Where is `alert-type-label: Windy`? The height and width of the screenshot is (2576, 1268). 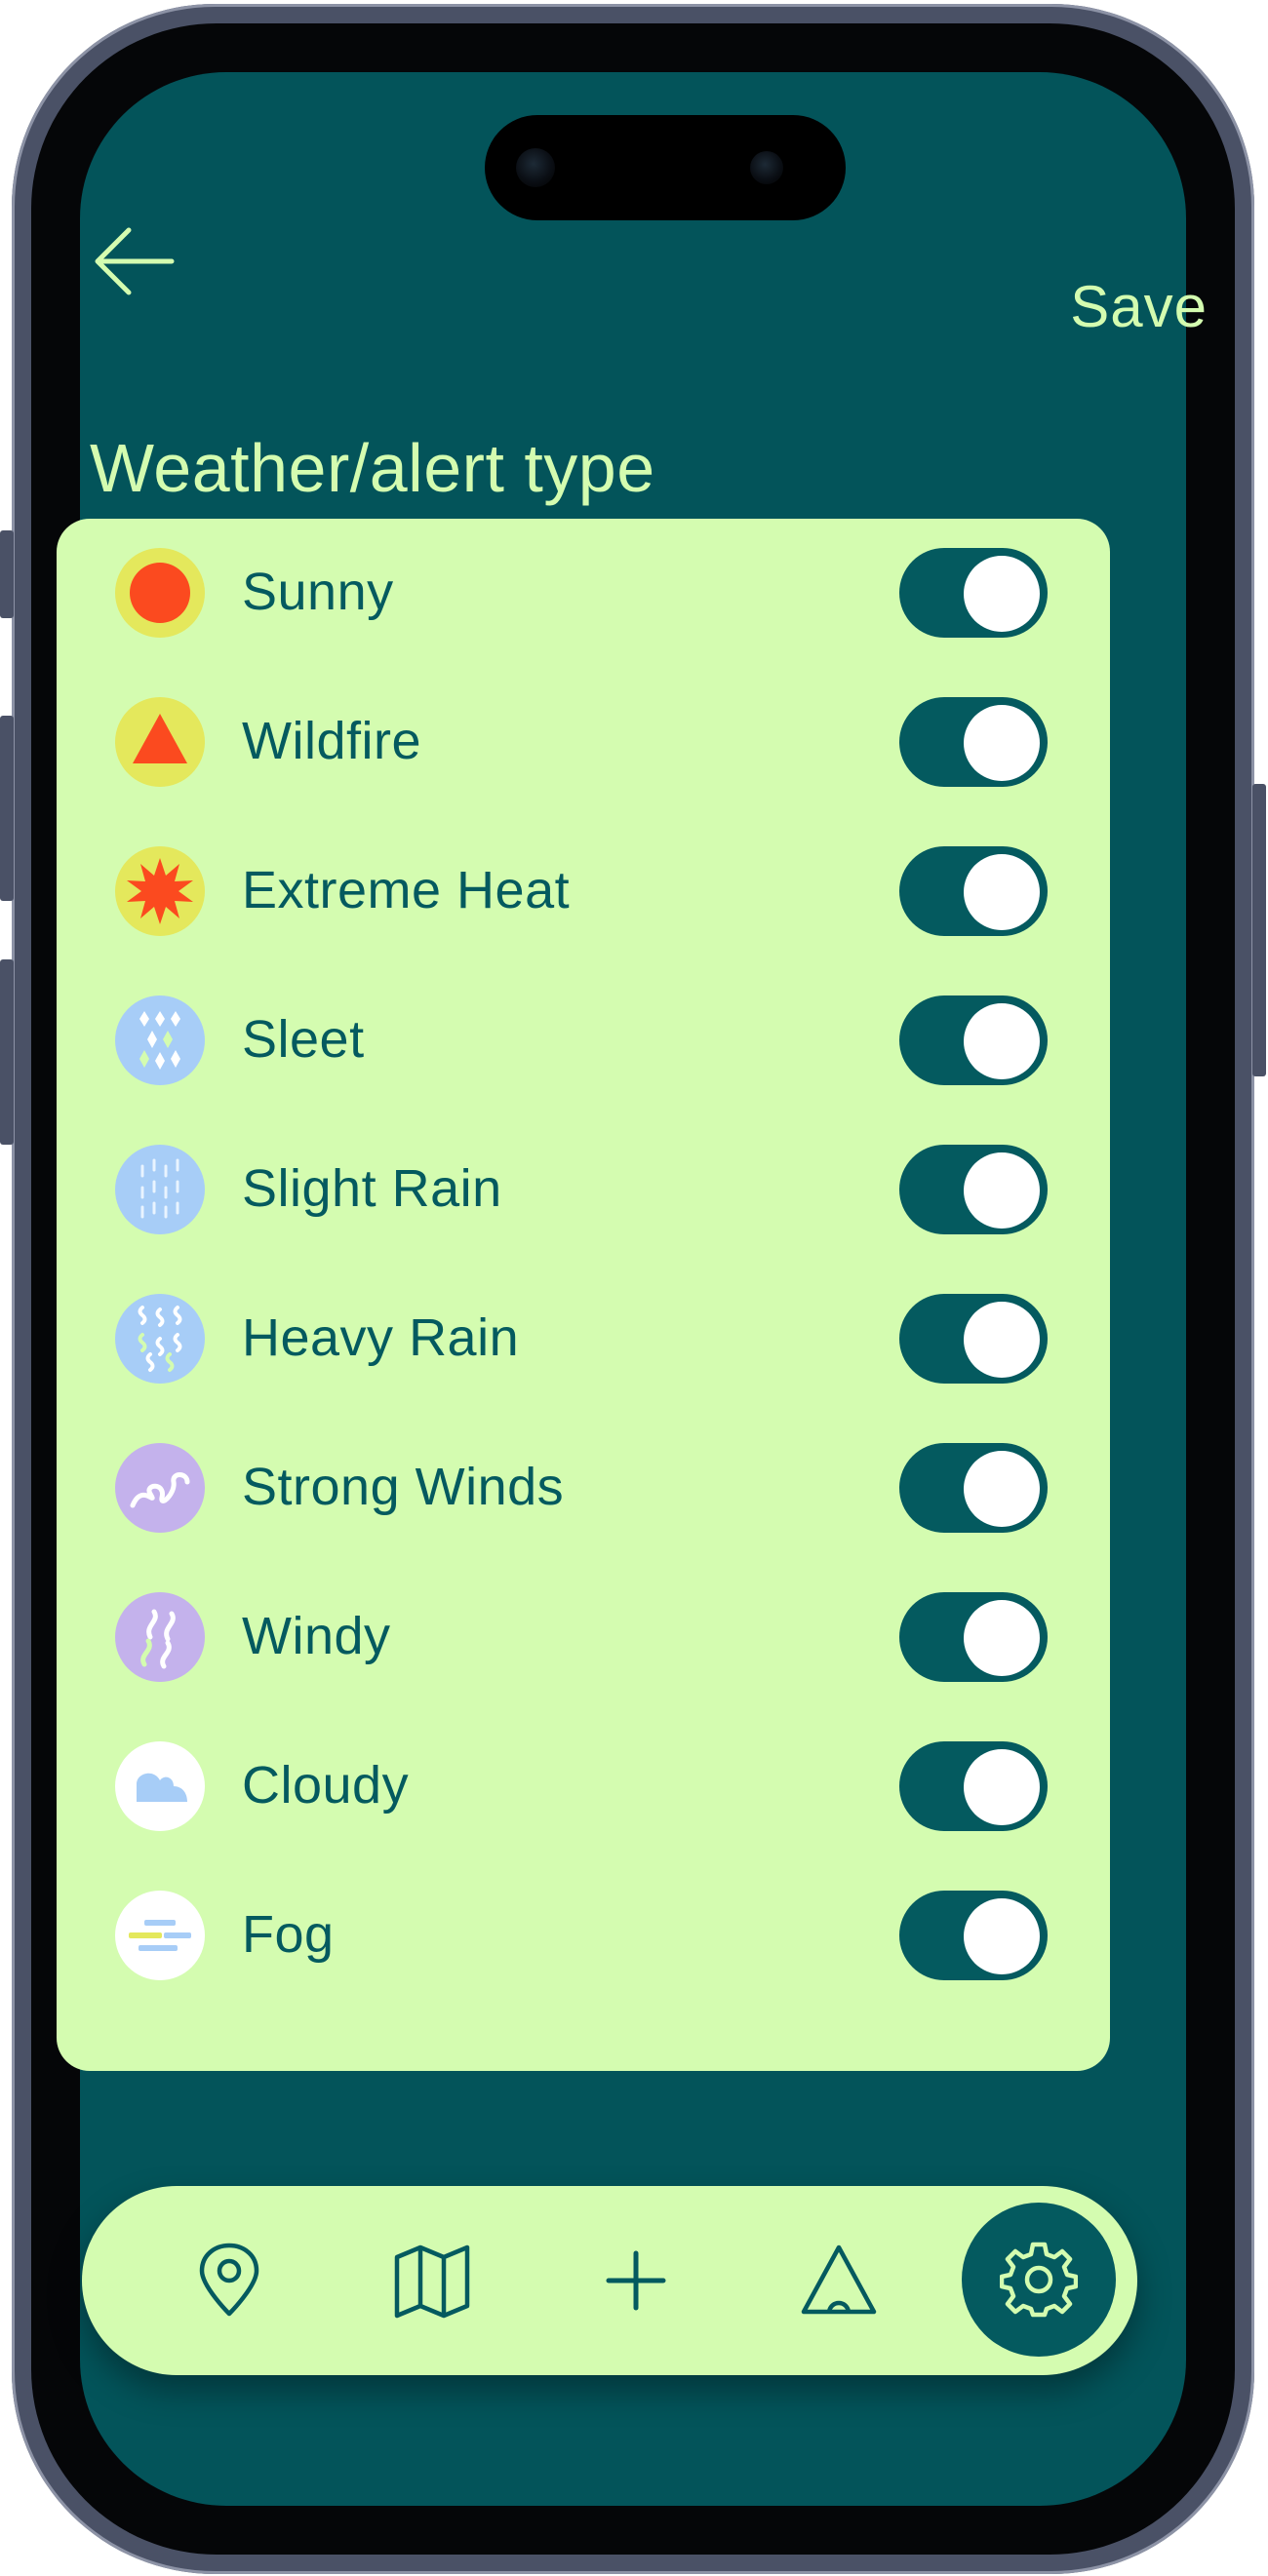
alert-type-label: Windy is located at coordinates (317, 1636).